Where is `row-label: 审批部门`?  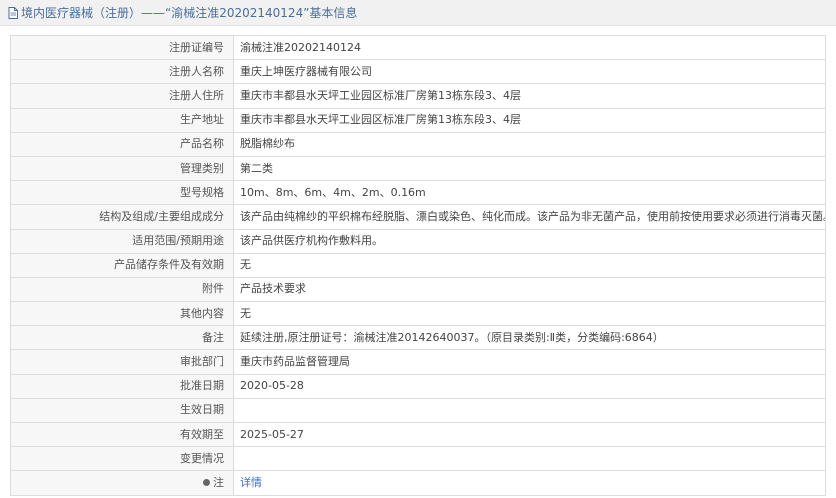 row-label: 审批部门 is located at coordinates (122, 362).